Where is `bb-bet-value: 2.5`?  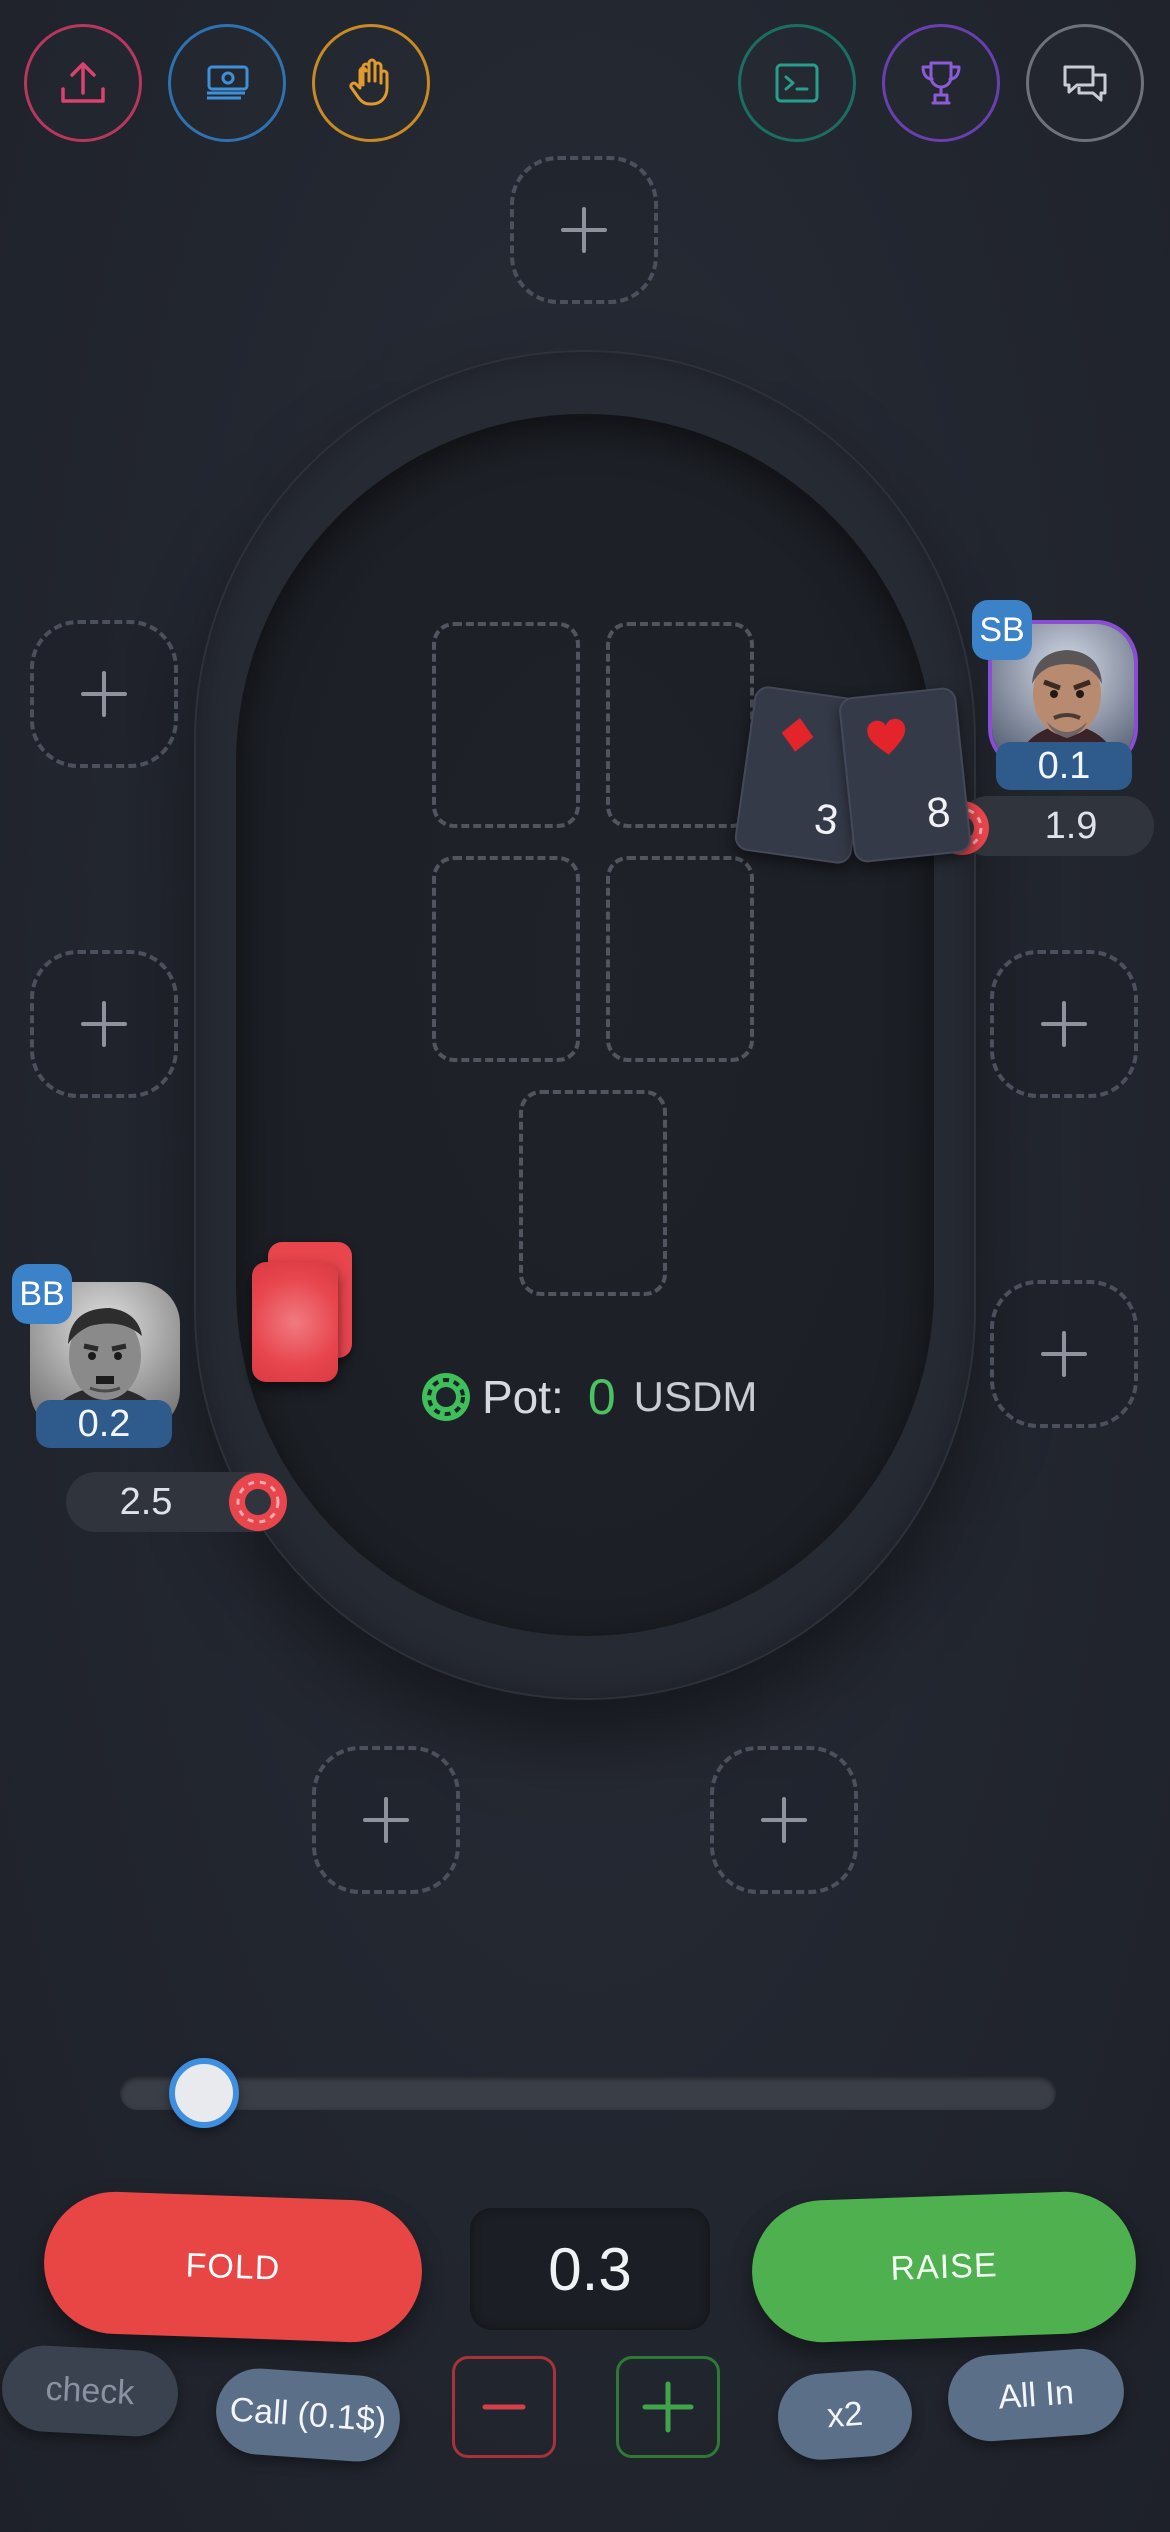
bb-bet-value: 2.5 is located at coordinates (146, 1501).